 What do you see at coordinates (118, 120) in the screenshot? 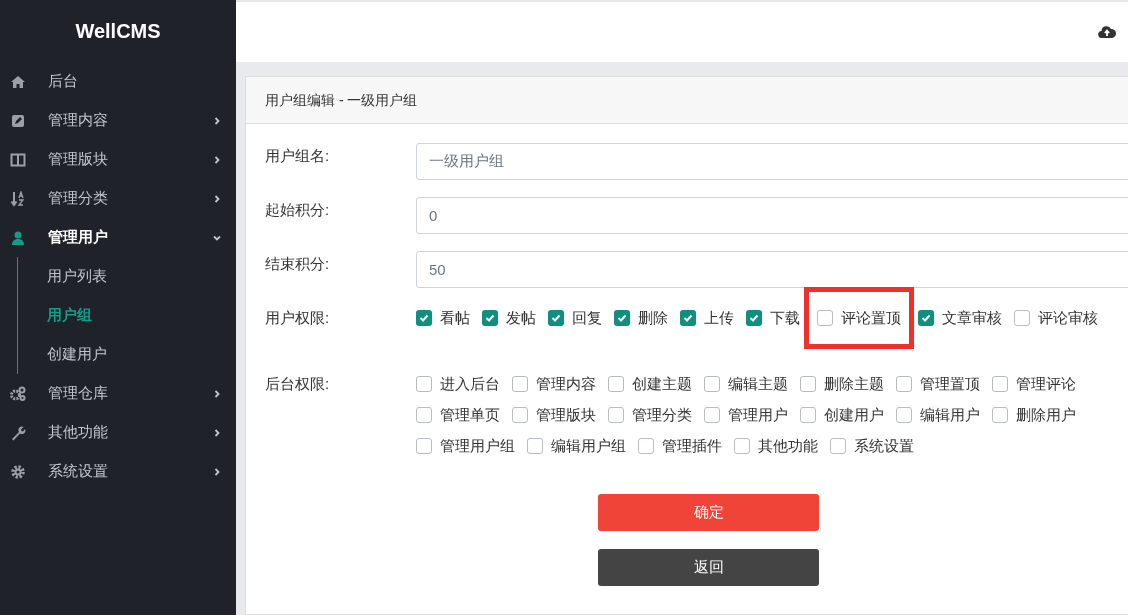
I see `sidebar-item: 管理内容` at bounding box center [118, 120].